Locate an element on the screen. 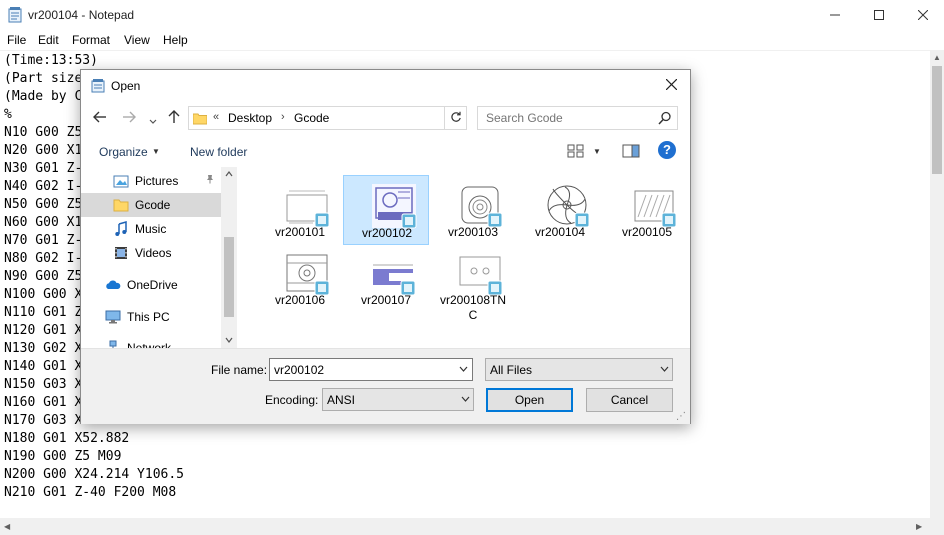  organize-chevron-icon: ▼ is located at coordinates (156, 151).